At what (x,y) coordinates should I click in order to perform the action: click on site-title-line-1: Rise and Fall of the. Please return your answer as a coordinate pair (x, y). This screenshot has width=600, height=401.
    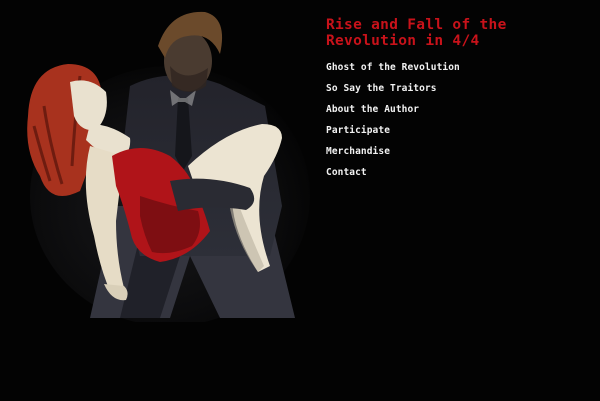
    Looking at the image, I should click on (416, 25).